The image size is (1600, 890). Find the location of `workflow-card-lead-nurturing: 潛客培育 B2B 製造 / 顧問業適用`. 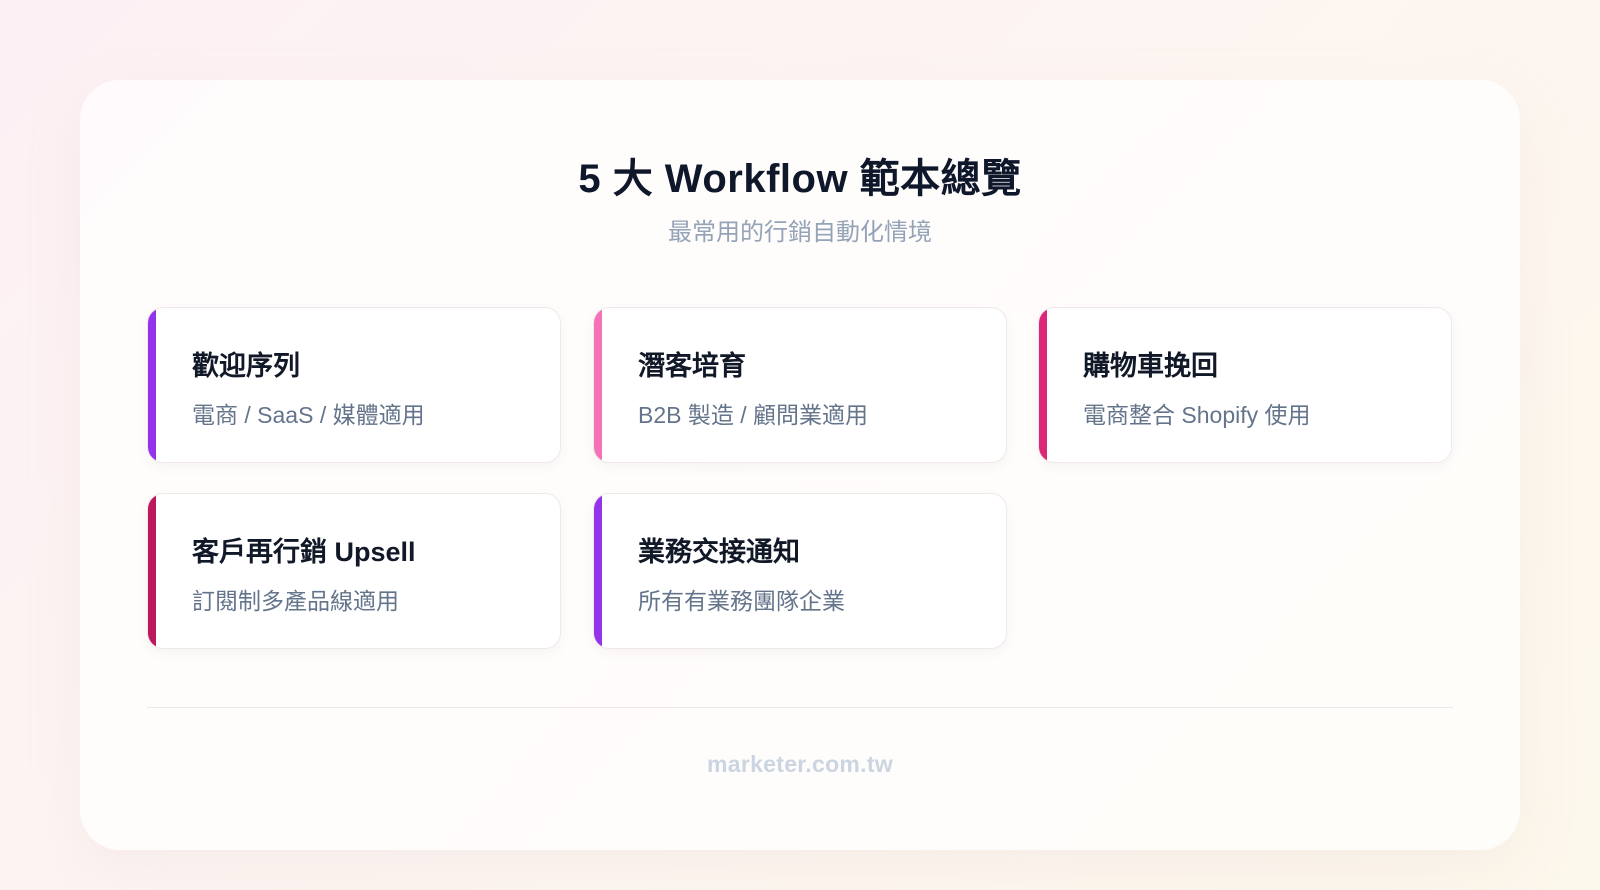

workflow-card-lead-nurturing: 潛客培育 B2B 製造 / 顧問業適用 is located at coordinates (800, 385).